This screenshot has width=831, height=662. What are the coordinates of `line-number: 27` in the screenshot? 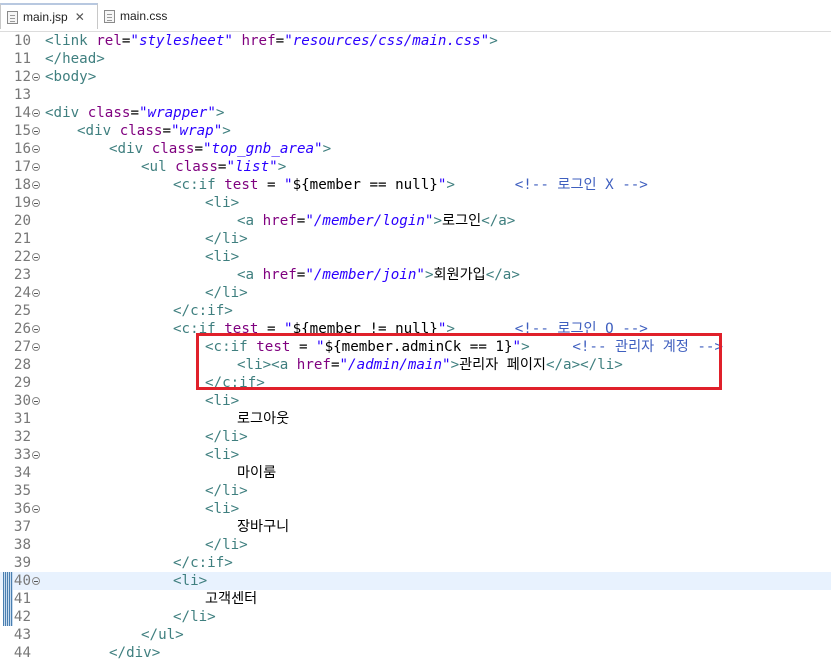 It's located at (22, 347).